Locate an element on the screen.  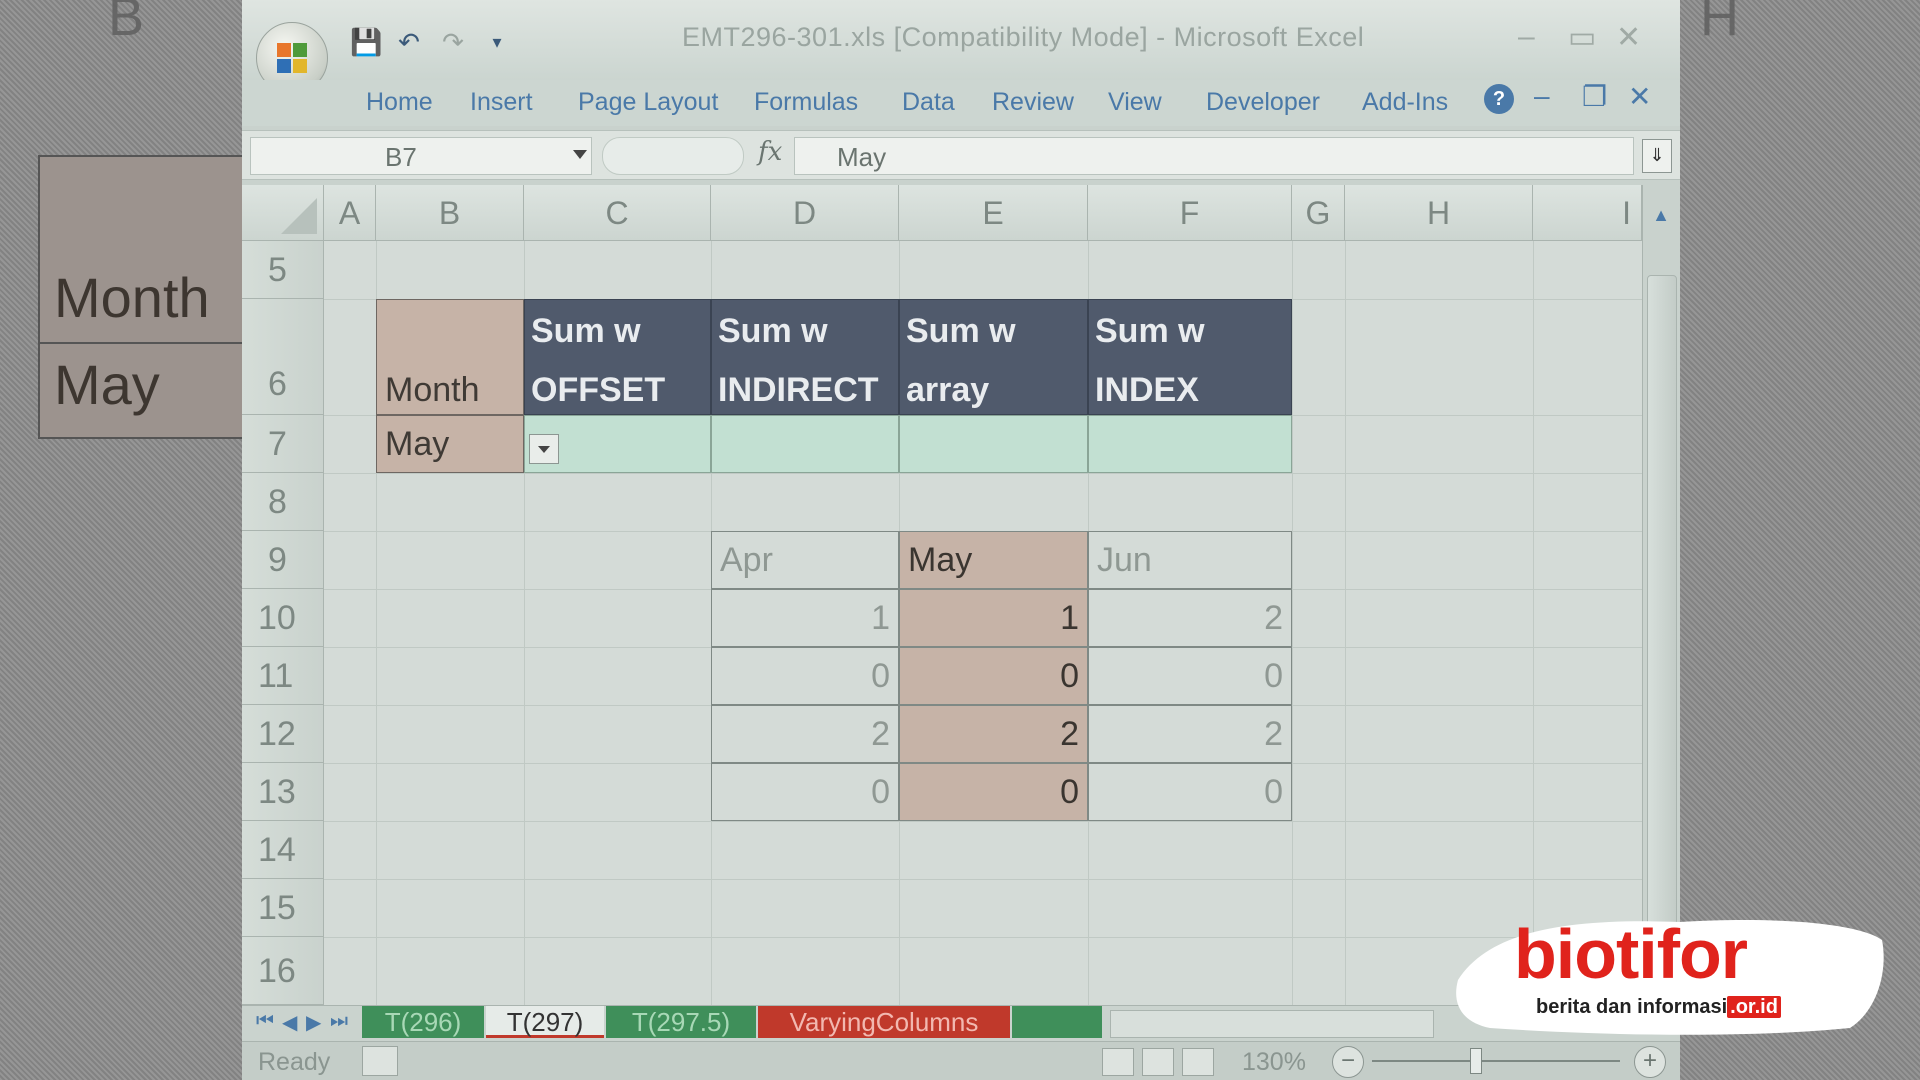
column-header-i: I is located at coordinates (1587, 213).